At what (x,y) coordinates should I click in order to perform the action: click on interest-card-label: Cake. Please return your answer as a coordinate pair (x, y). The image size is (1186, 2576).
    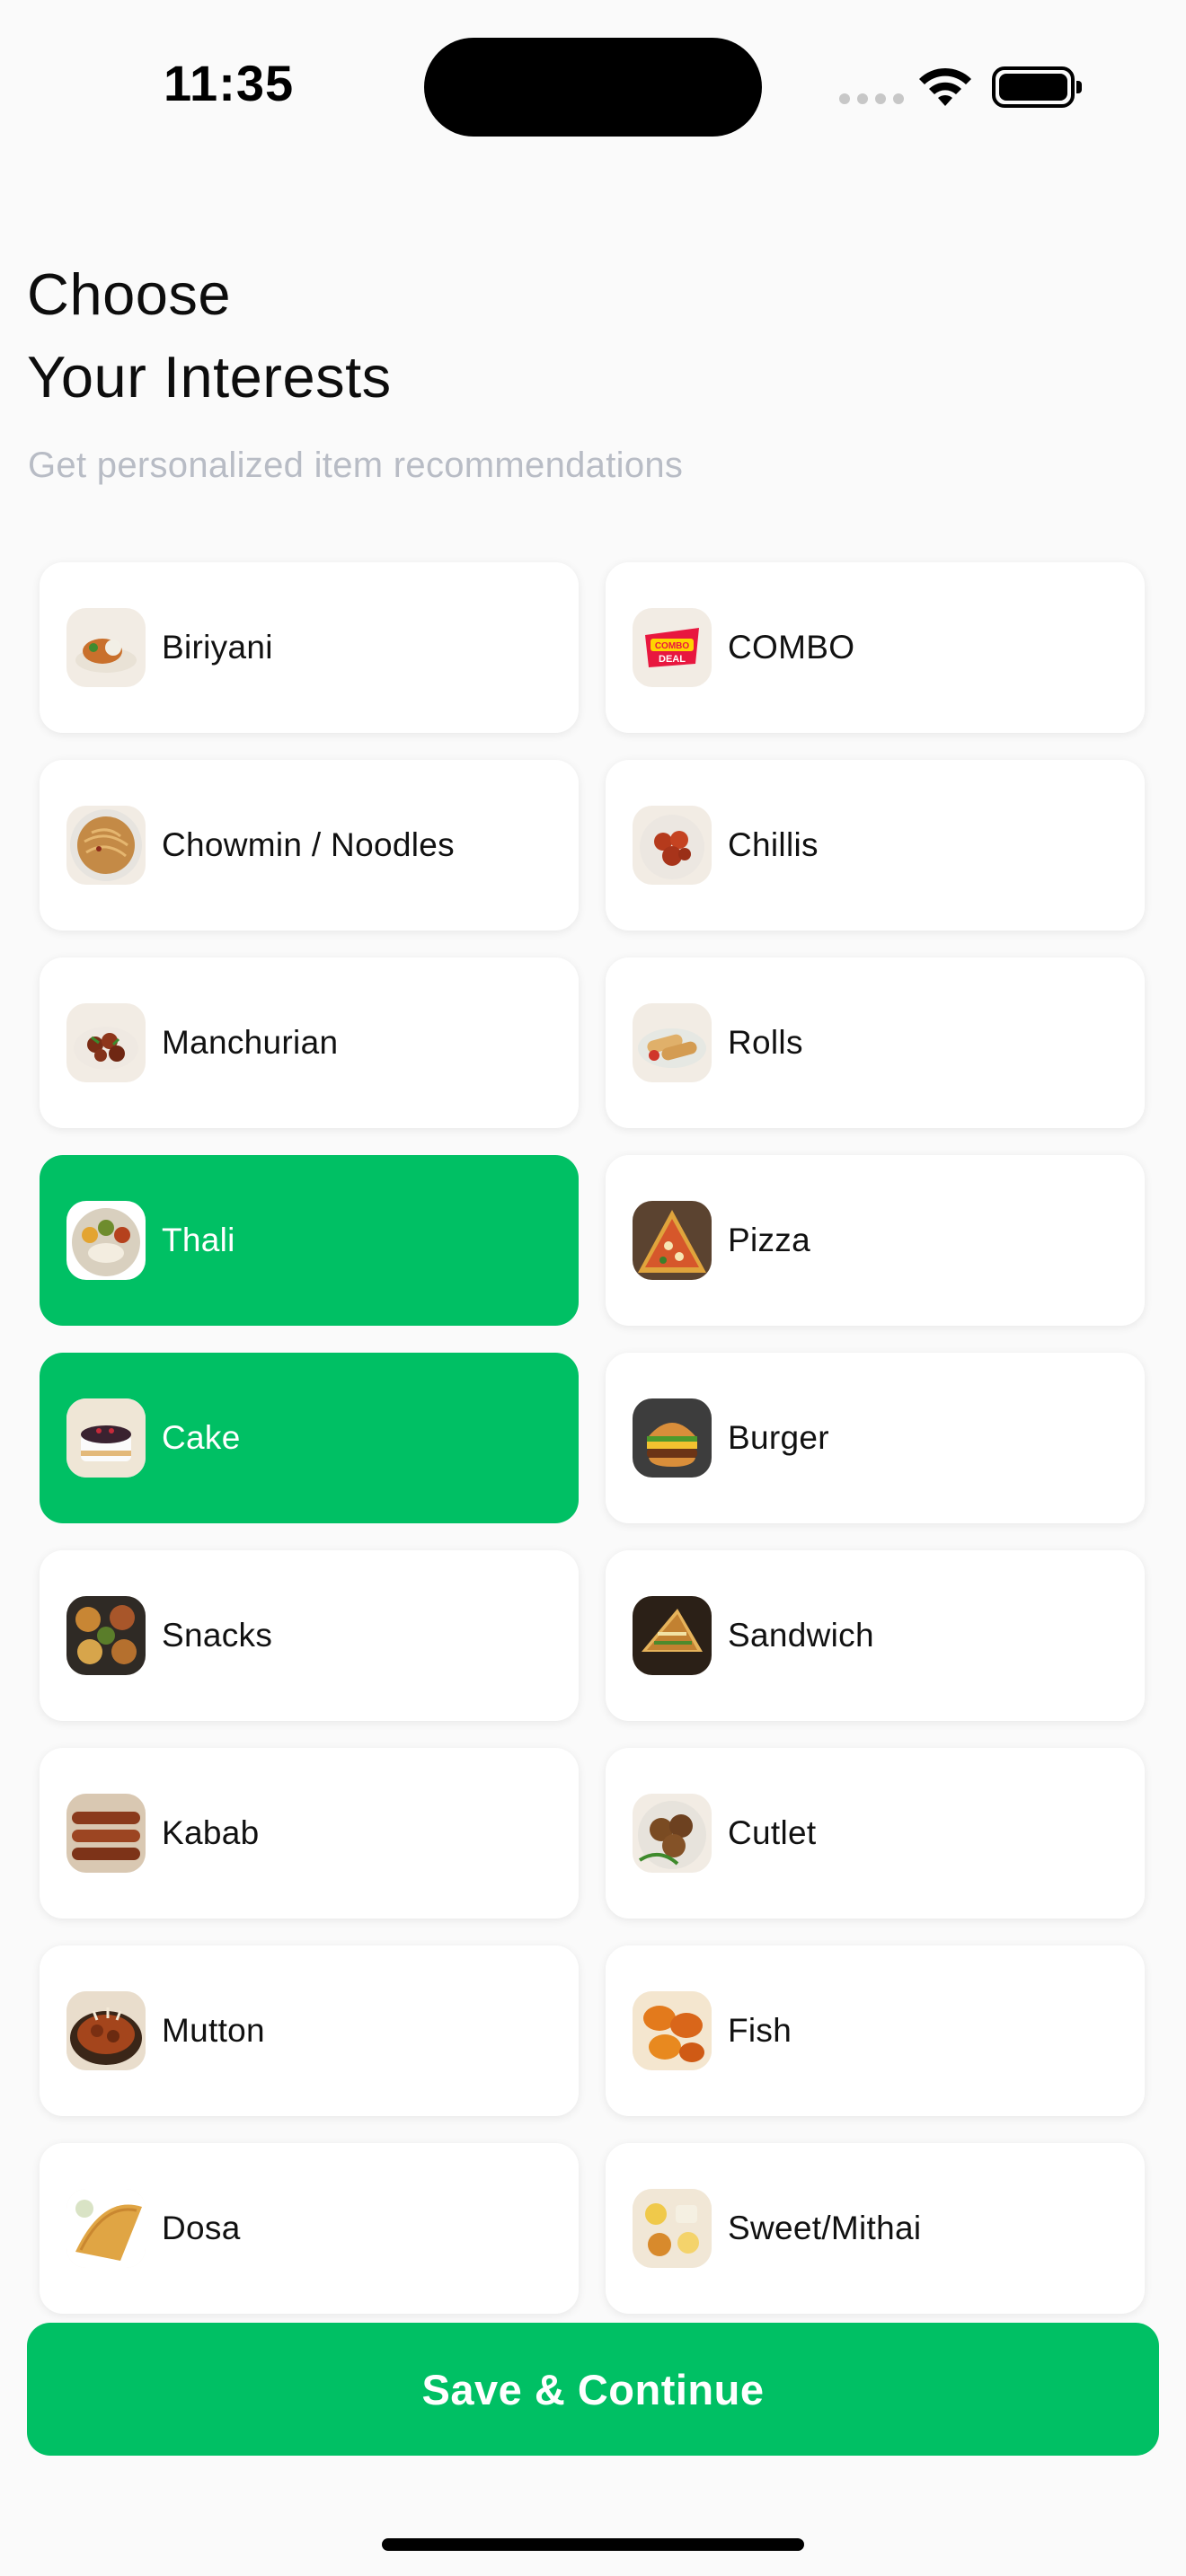
    Looking at the image, I should click on (201, 1437).